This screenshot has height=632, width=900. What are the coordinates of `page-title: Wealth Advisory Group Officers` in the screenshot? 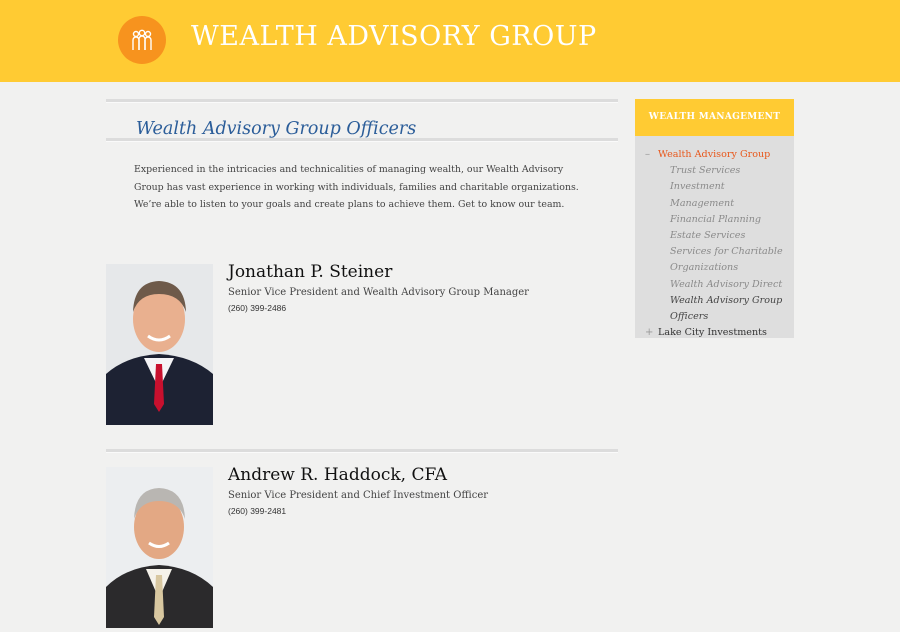 It's located at (276, 129).